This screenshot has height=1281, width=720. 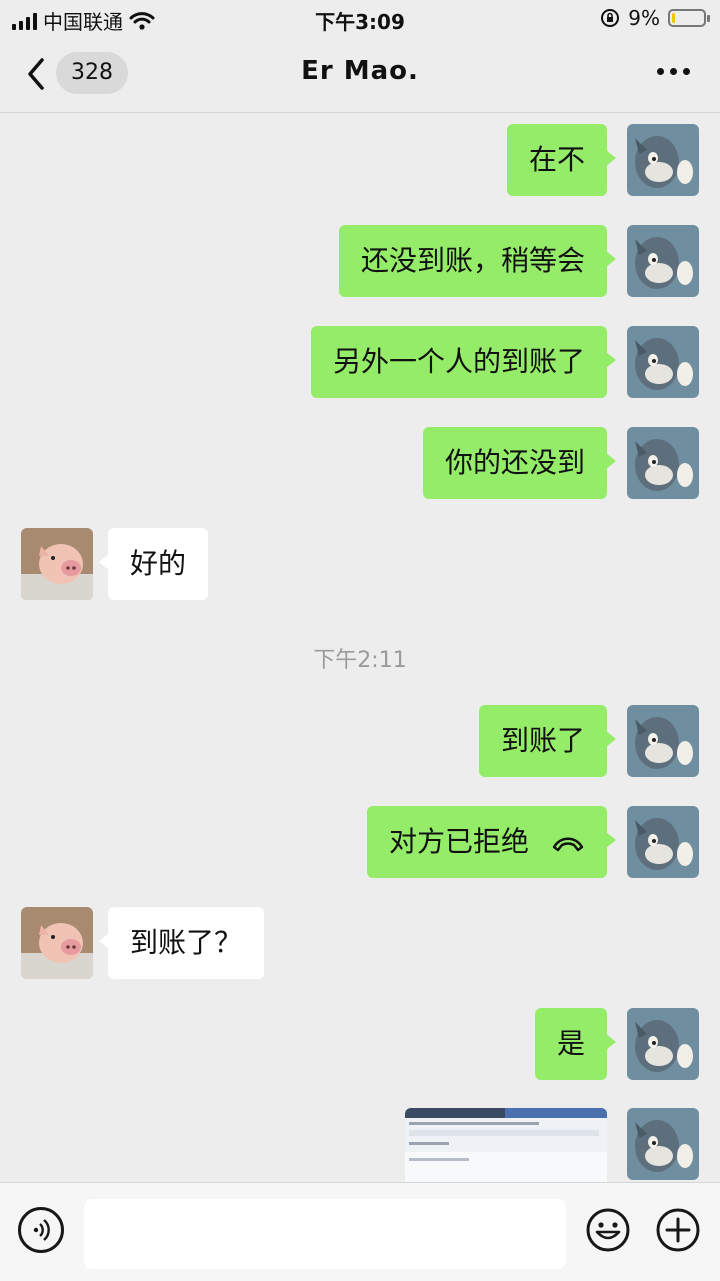 What do you see at coordinates (360, 160) in the screenshot?
I see `message-row: 在不` at bounding box center [360, 160].